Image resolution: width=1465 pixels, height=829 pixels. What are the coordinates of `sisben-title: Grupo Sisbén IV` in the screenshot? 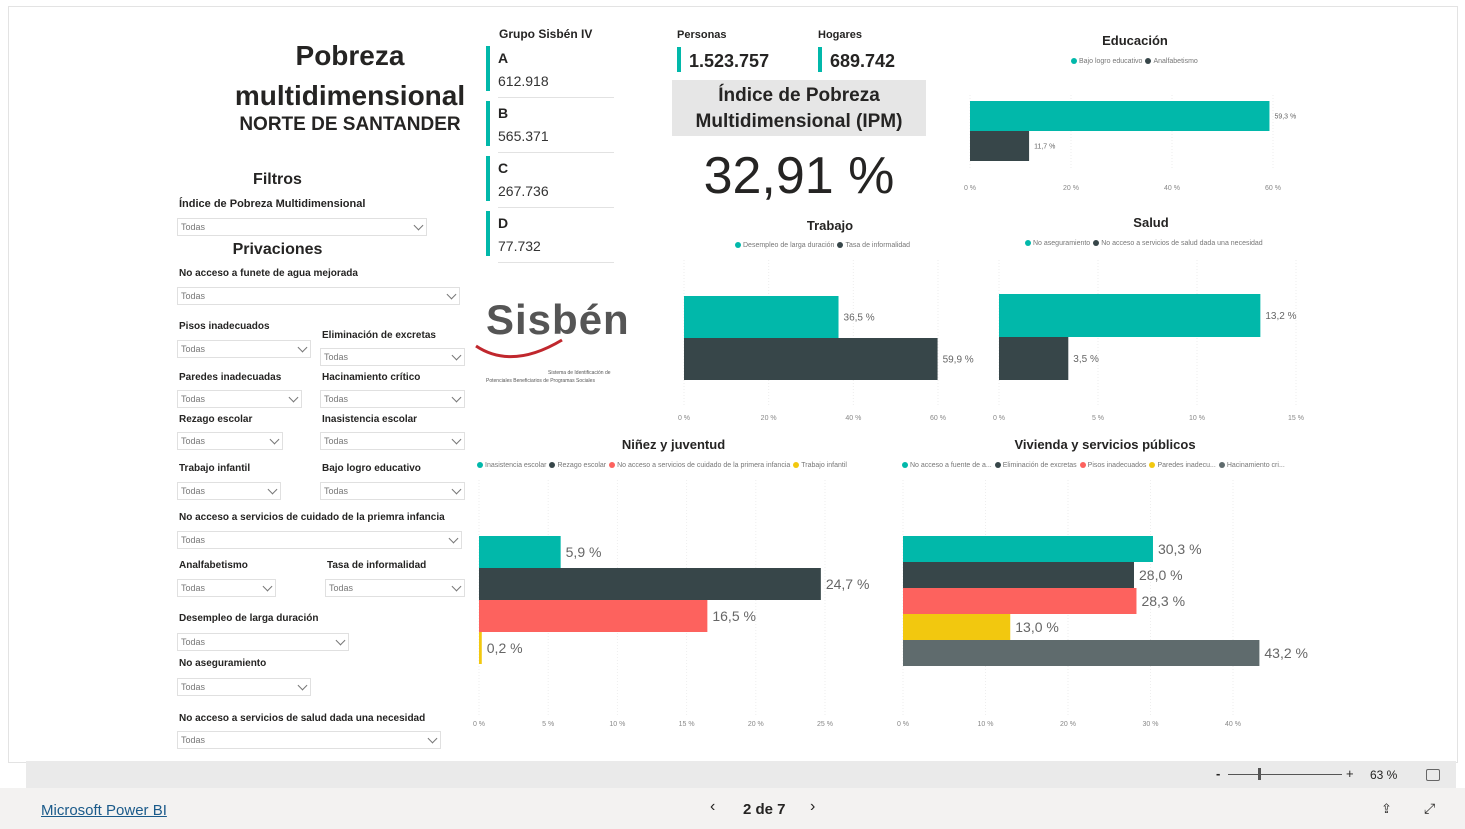 It's located at (546, 34).